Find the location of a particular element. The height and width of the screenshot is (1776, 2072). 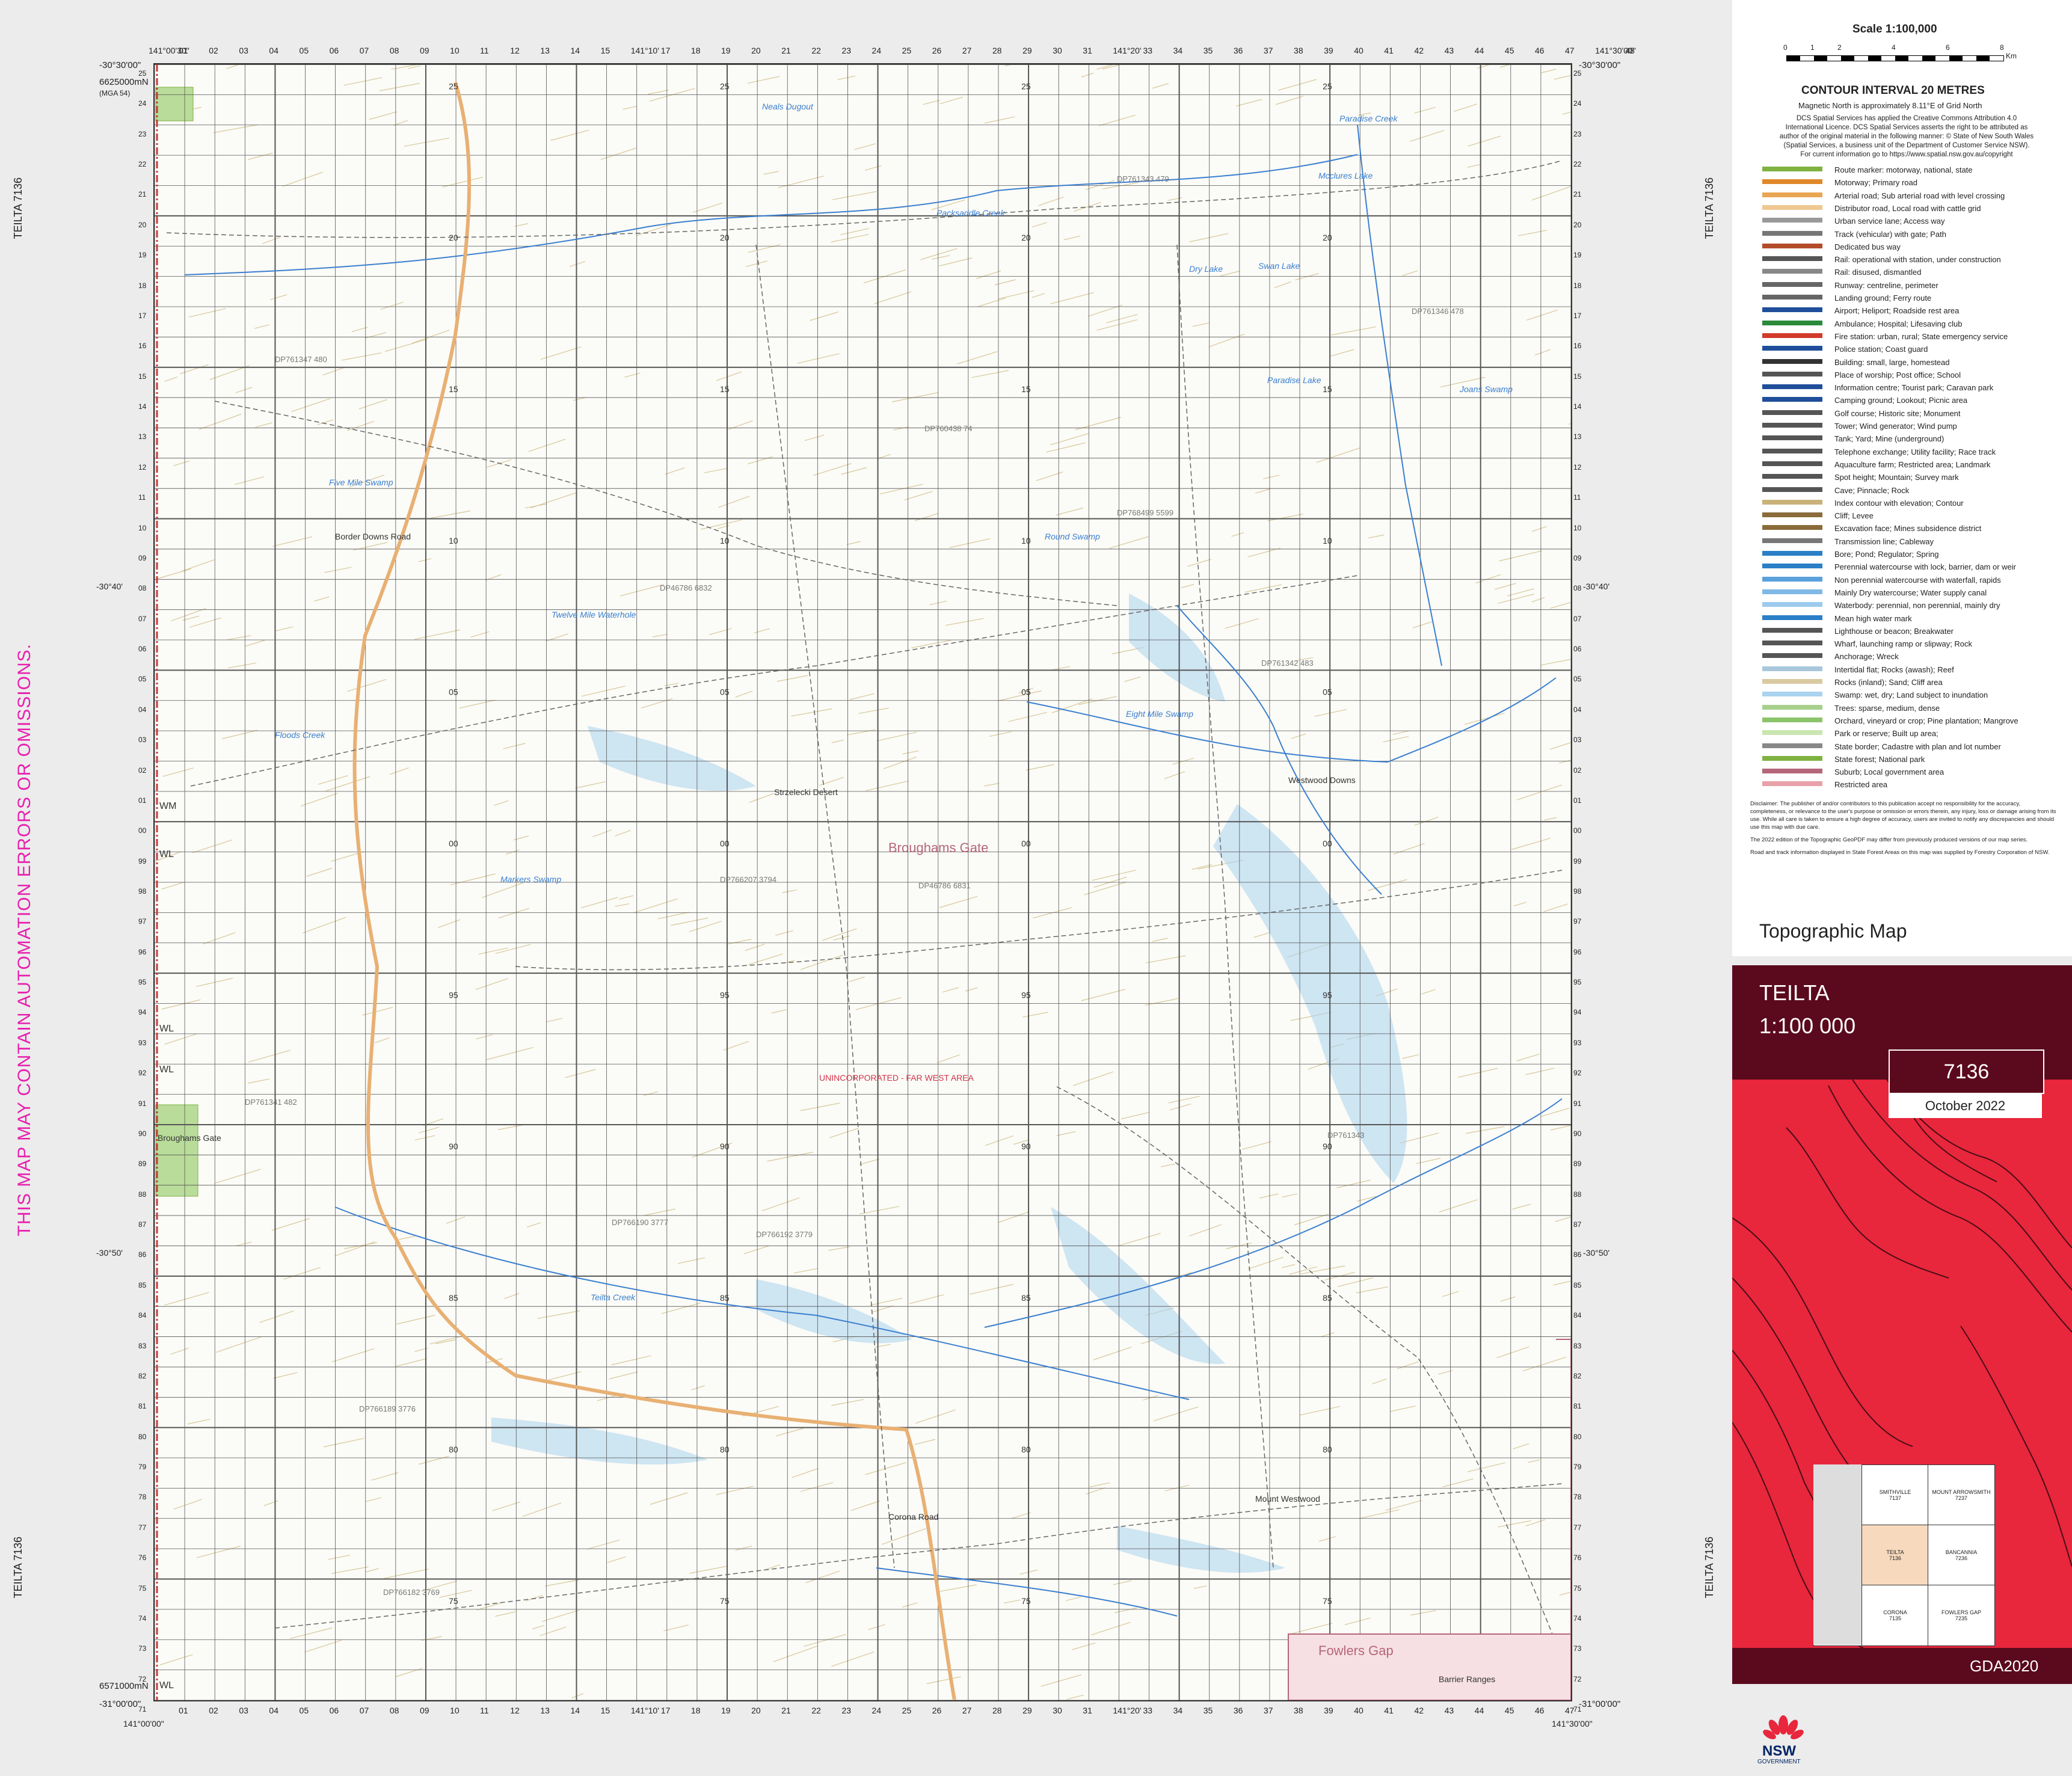

bottom-tick-label: 33 is located at coordinates (1148, 1710).